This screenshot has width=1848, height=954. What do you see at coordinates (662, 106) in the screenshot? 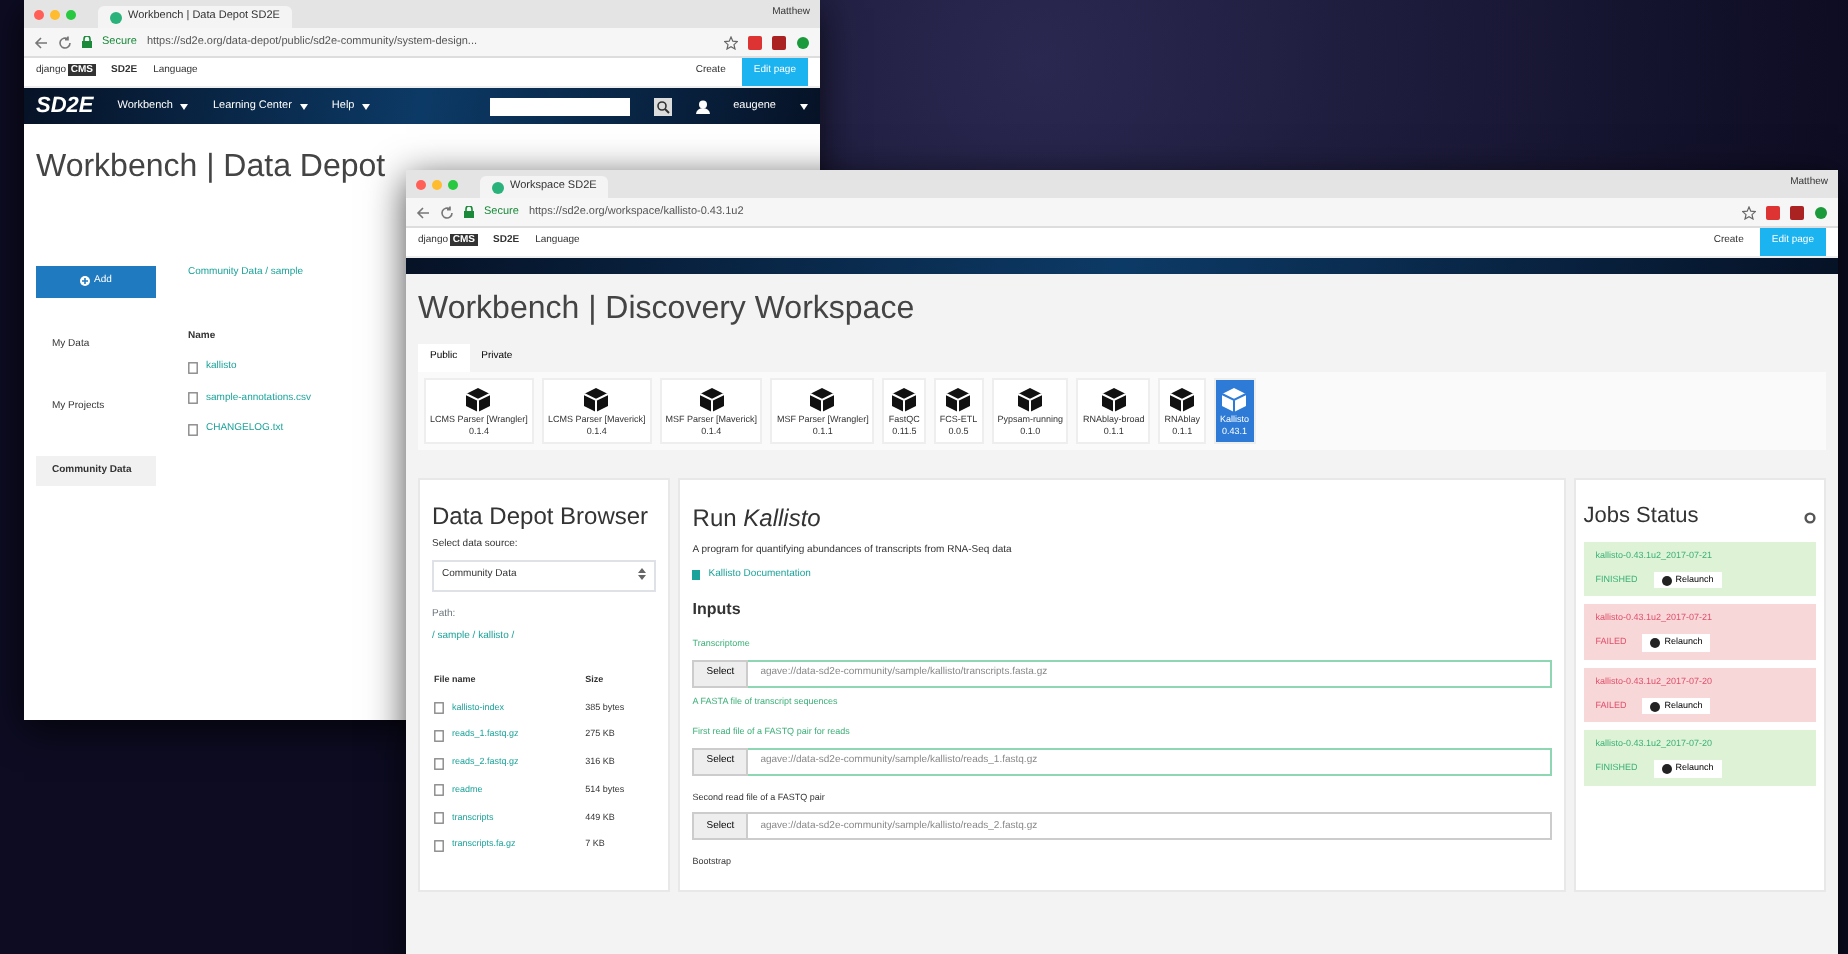
I see `search-icon` at bounding box center [662, 106].